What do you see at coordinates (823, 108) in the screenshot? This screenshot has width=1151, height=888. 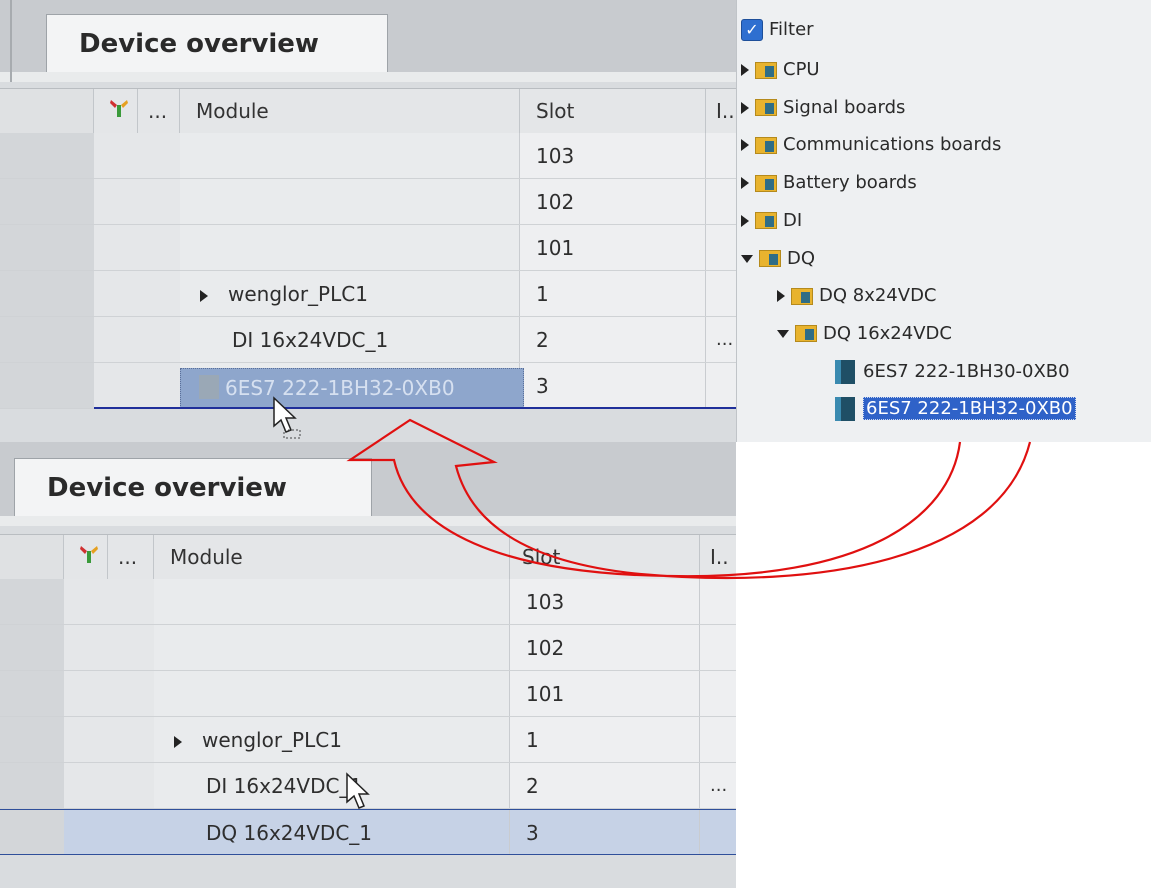 I see `catalog-item: Signal boards` at bounding box center [823, 108].